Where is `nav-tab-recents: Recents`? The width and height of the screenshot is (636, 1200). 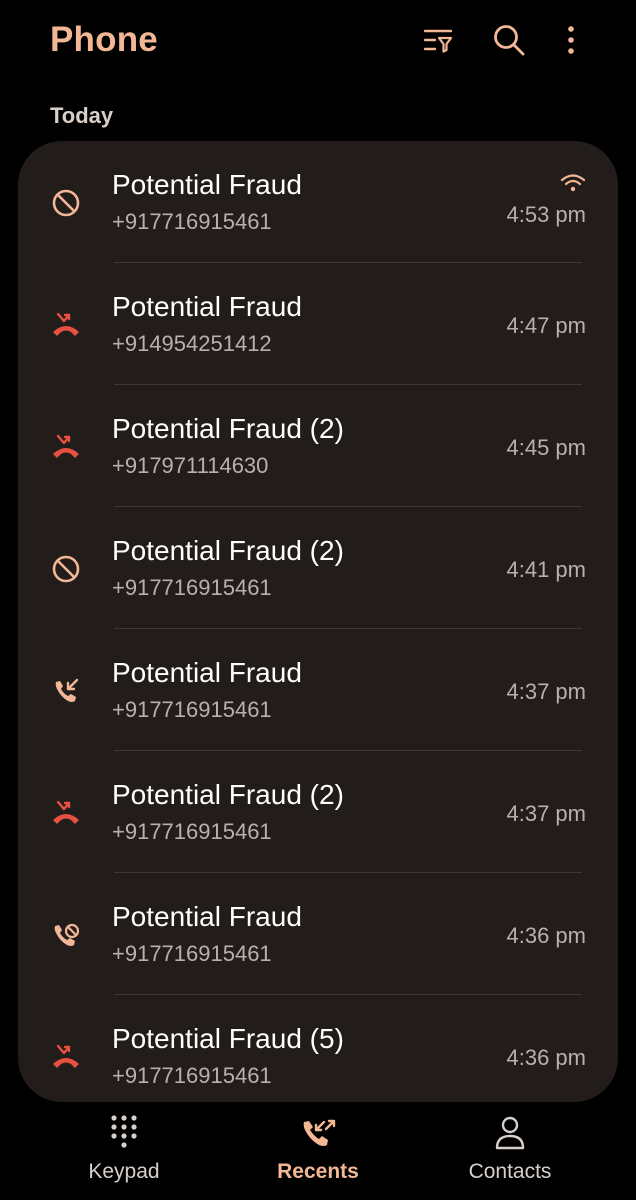 nav-tab-recents: Recents is located at coordinates (318, 1154).